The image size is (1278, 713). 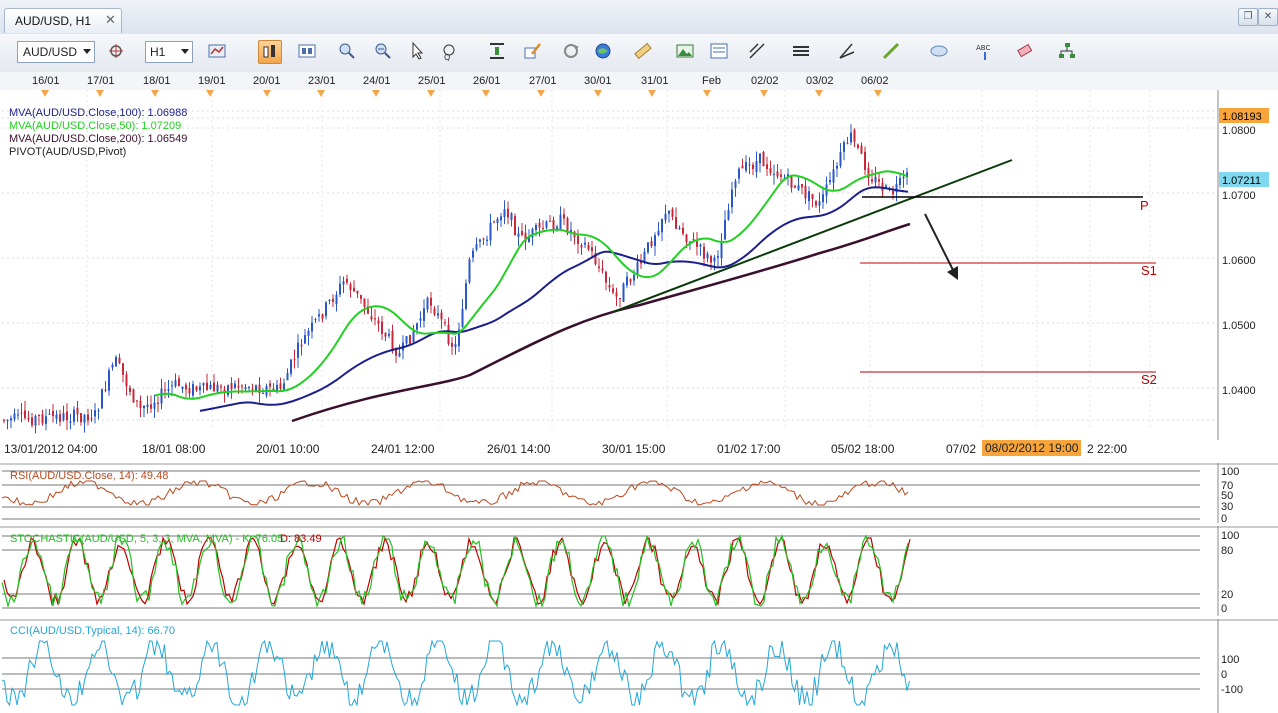 I want to click on zoom-in-icon, so click(x=307, y=51).